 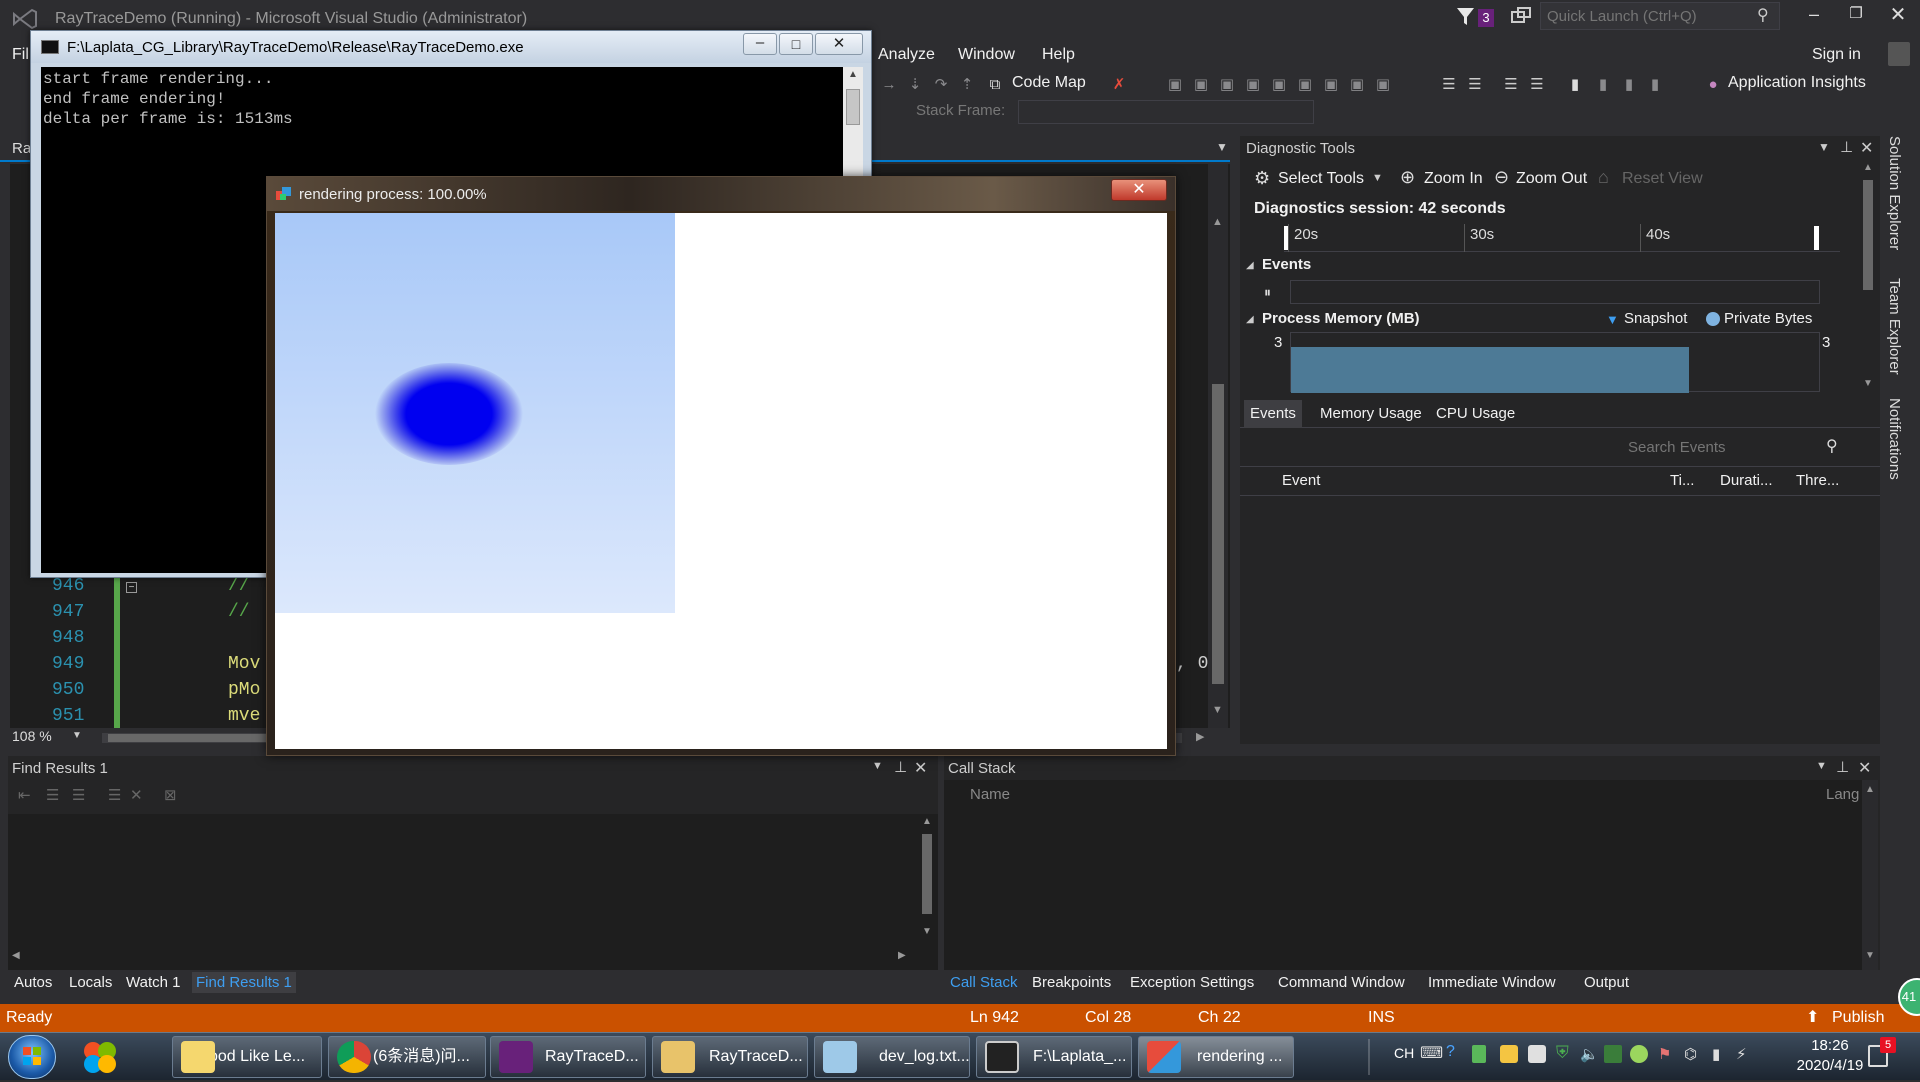 I want to click on sign-in-link: Sign in, so click(x=1836, y=55).